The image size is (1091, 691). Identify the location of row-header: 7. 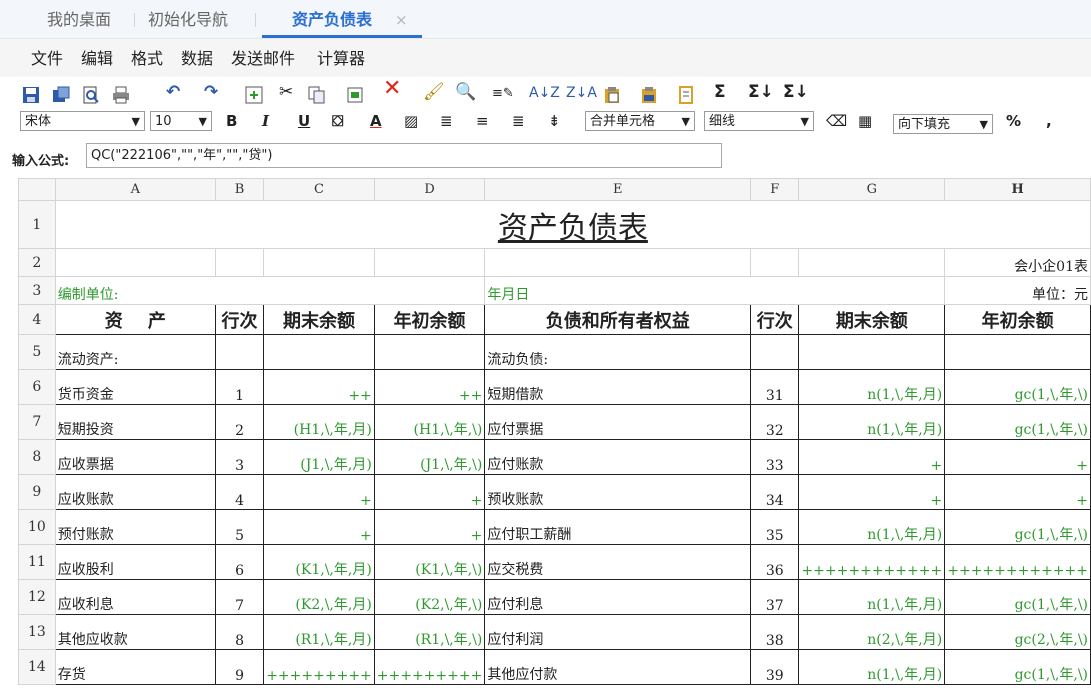
(37, 422).